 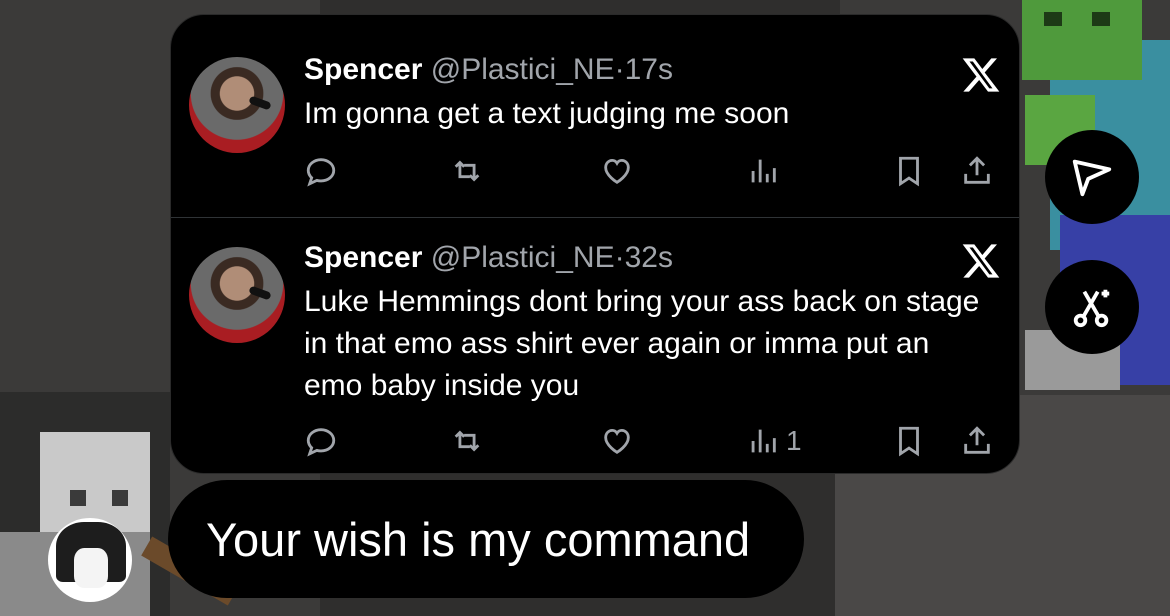 I want to click on tweet-header: Spencer @Plastici_NE·32s, so click(x=488, y=258).